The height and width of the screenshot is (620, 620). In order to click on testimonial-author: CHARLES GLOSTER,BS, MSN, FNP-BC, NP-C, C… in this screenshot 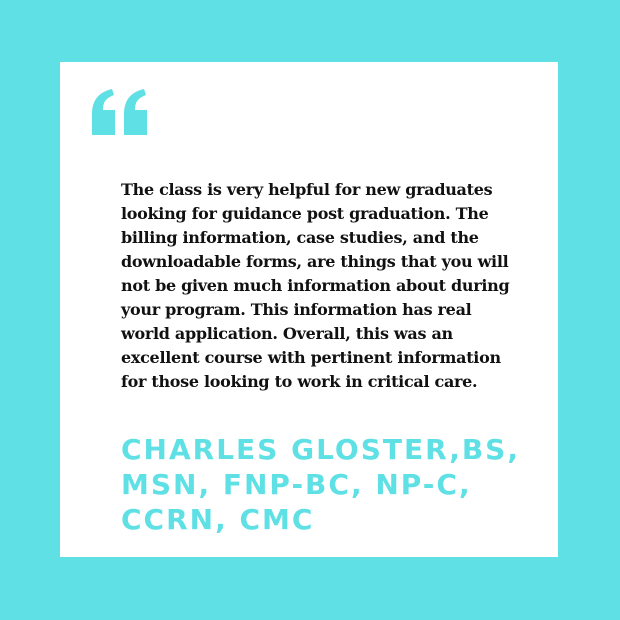, I will do `click(320, 484)`.